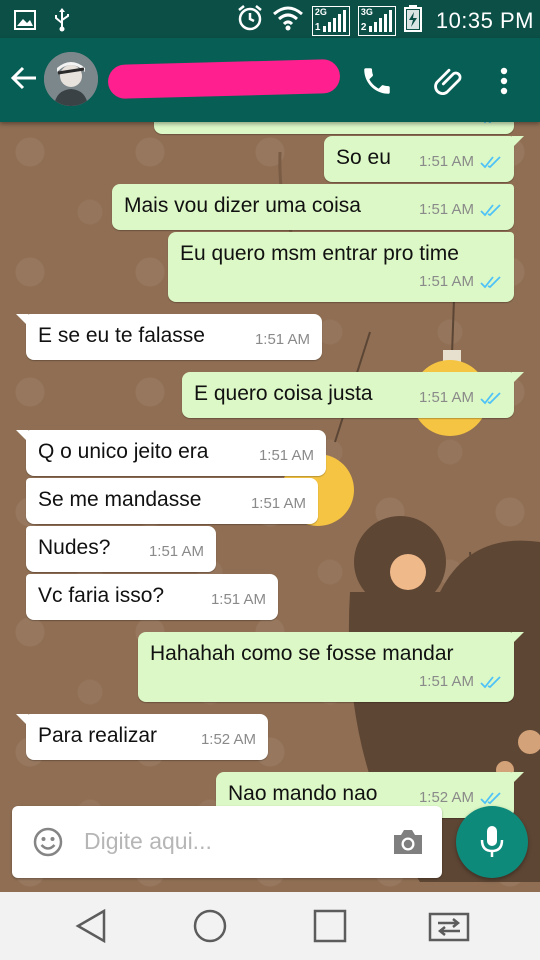  I want to click on home-circle-icon, so click(210, 928).